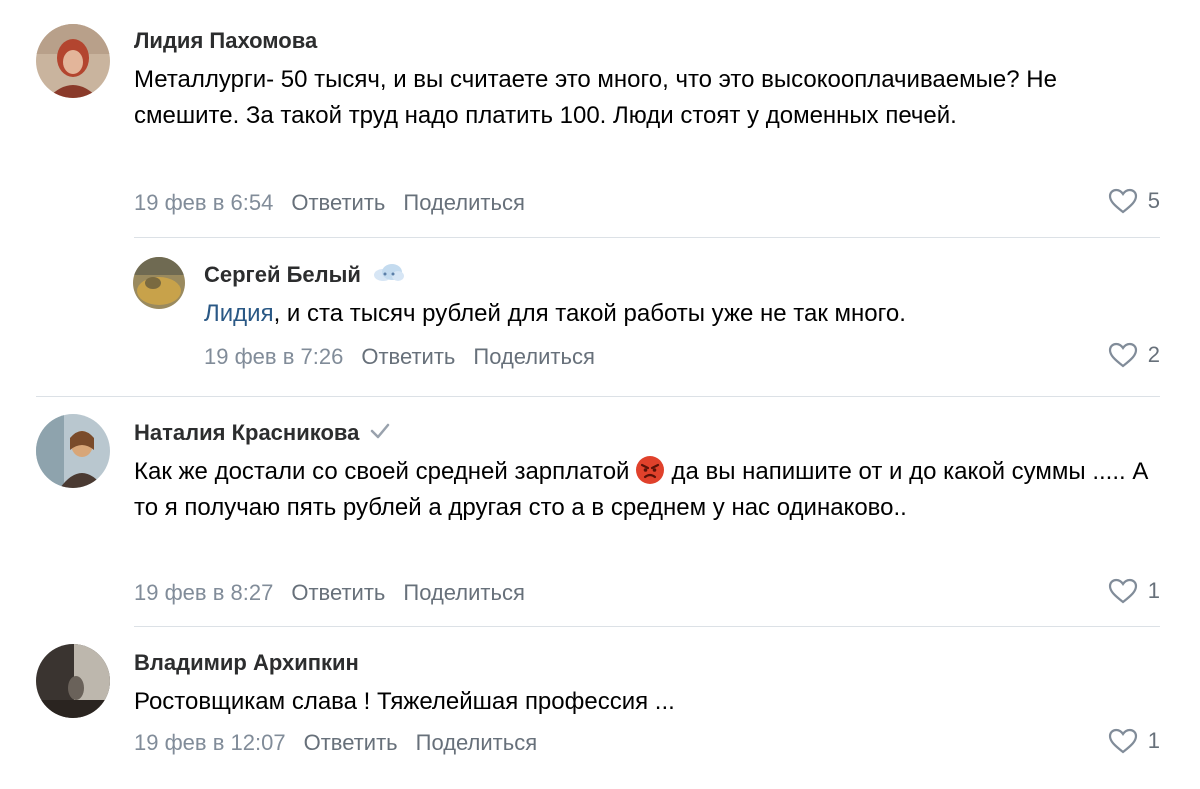 This screenshot has height=789, width=1200. Describe the element at coordinates (650, 470) in the screenshot. I see `angry-face-icon` at that location.